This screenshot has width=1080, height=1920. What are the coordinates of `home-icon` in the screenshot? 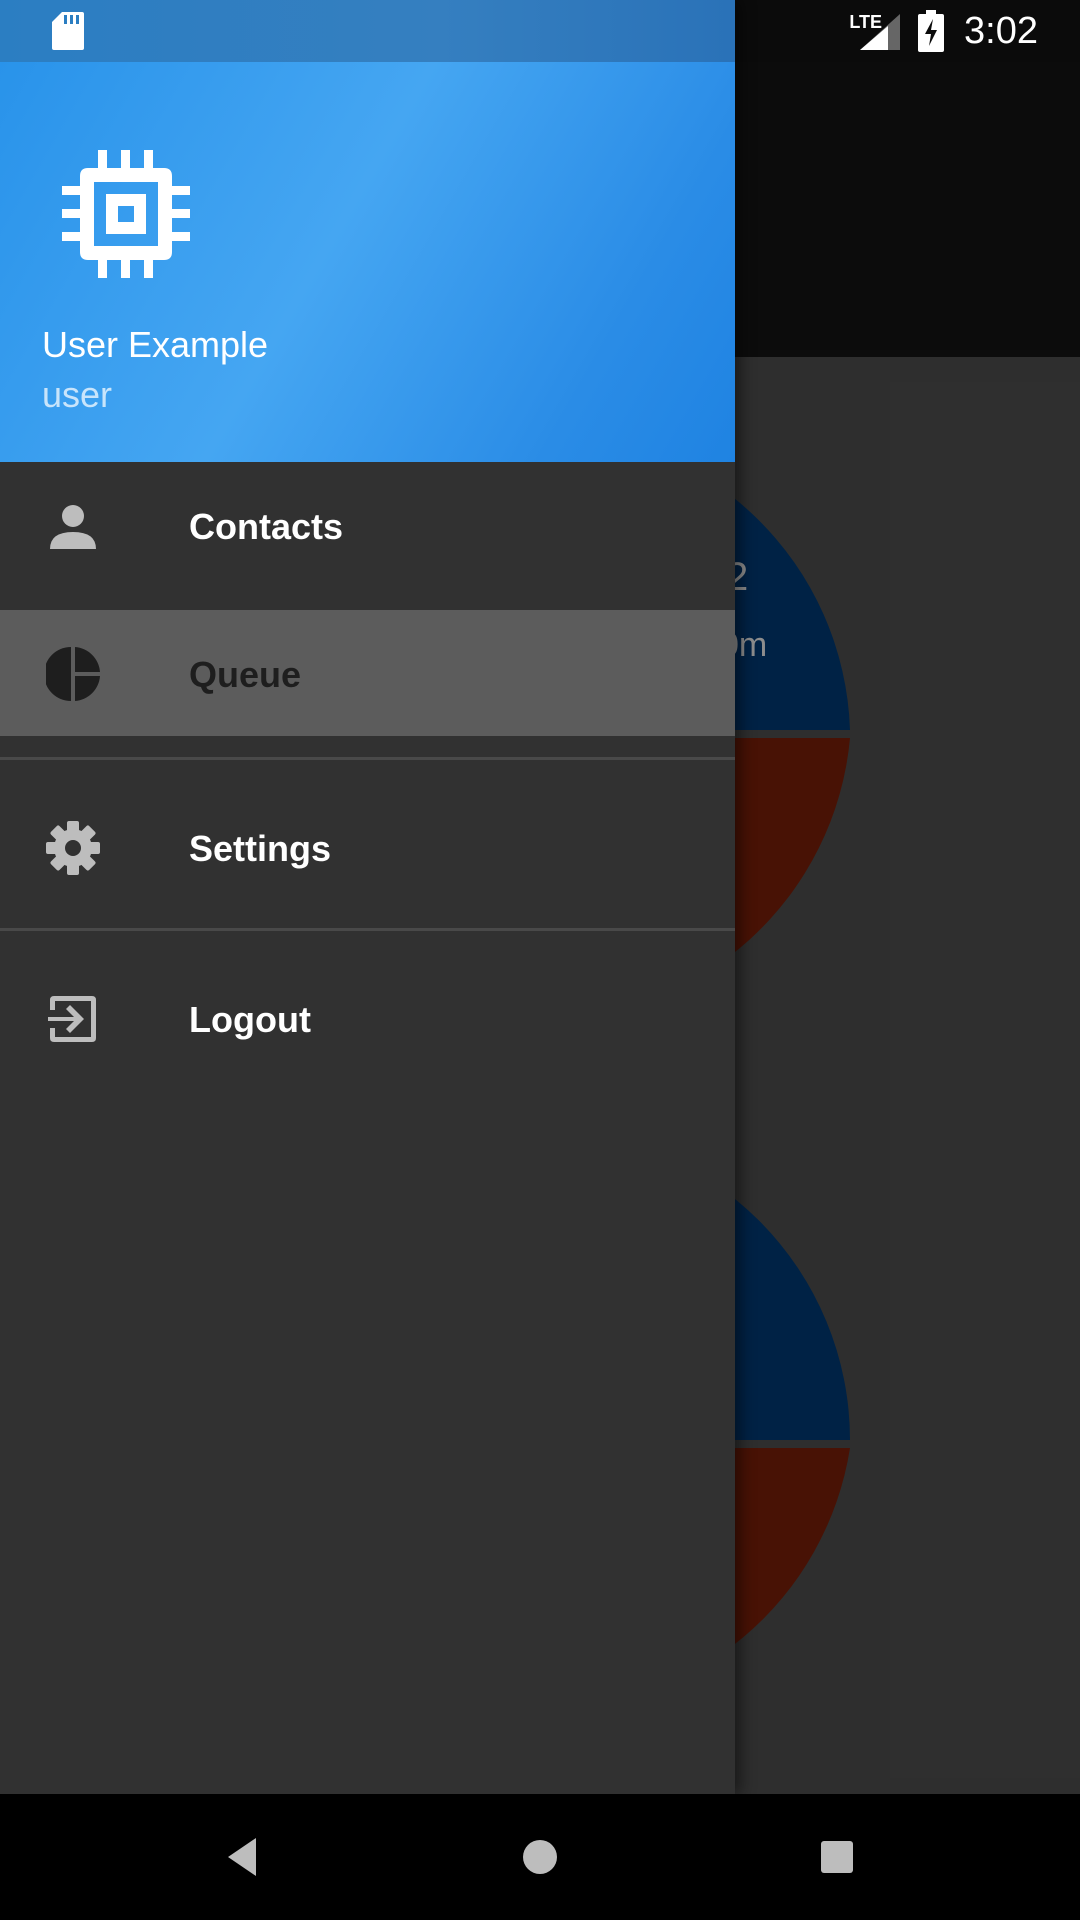 It's located at (540, 1857).